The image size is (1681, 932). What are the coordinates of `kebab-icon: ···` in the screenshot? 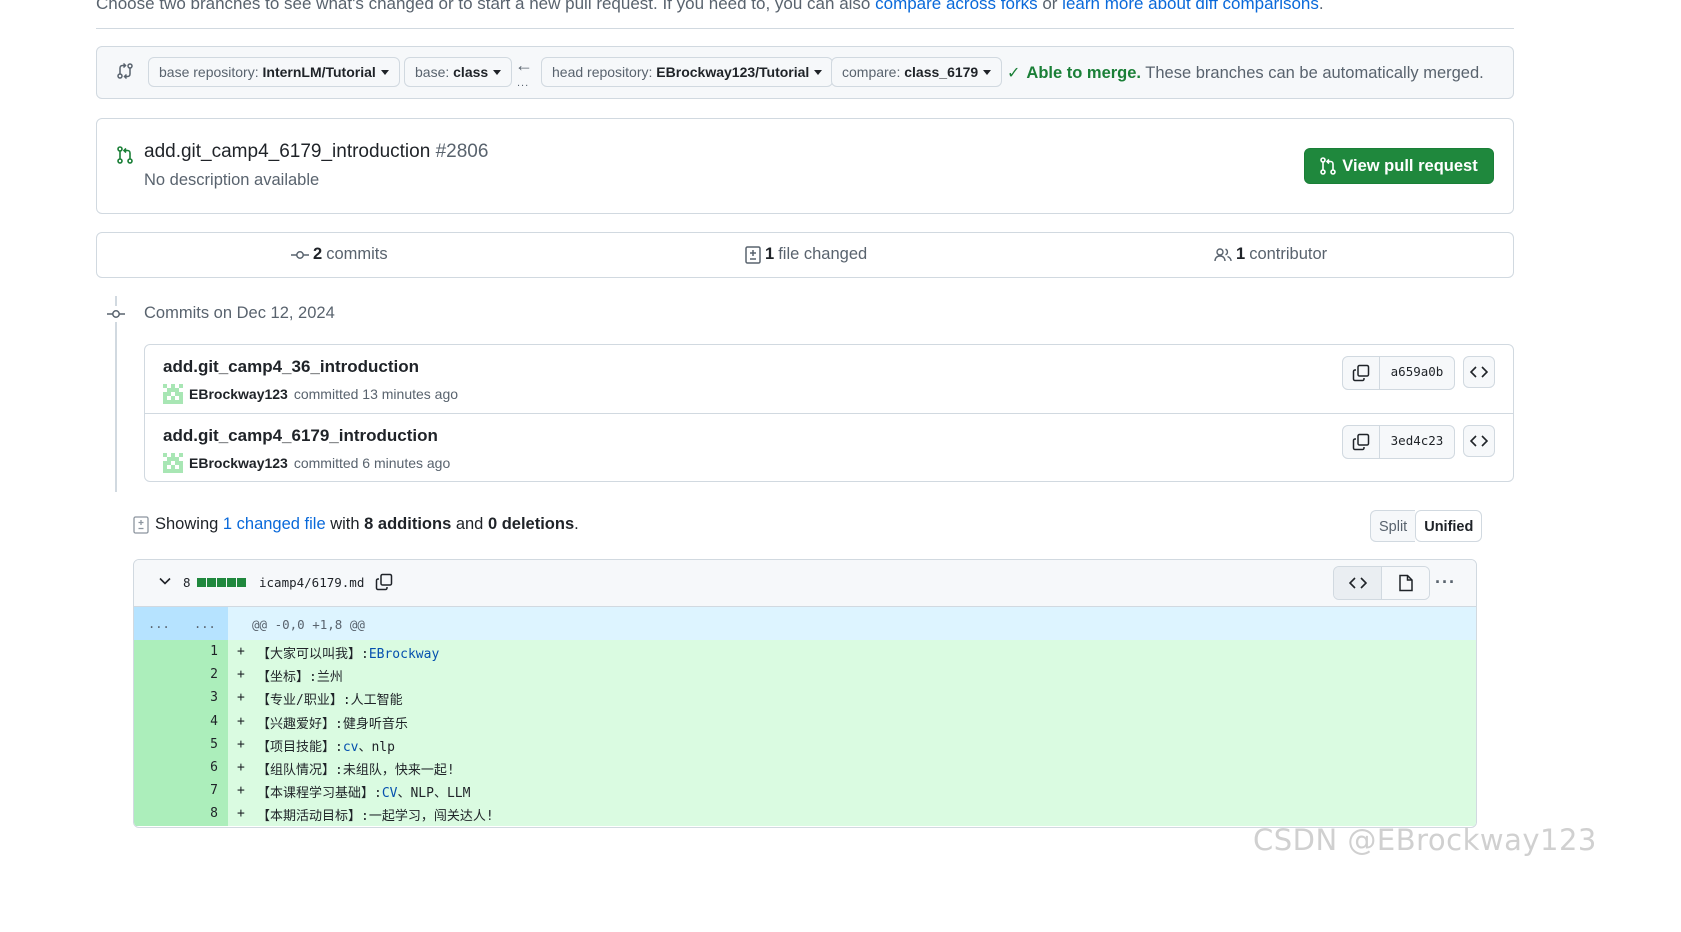 It's located at (1445, 582).